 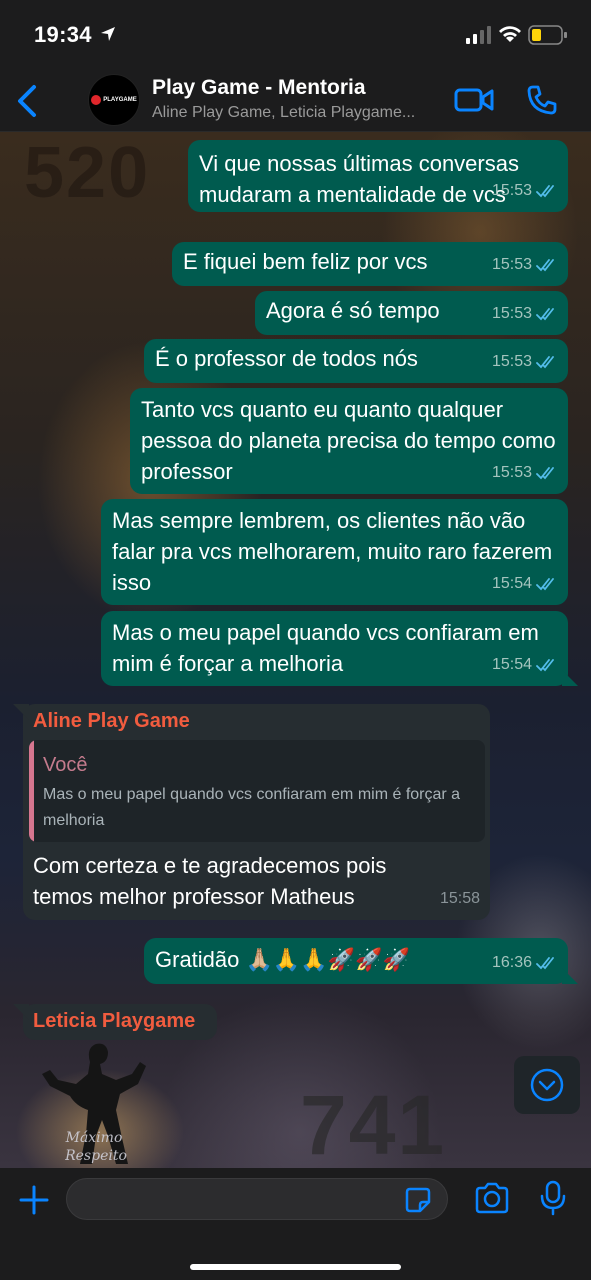 I want to click on wifi-icon, so click(x=510, y=34).